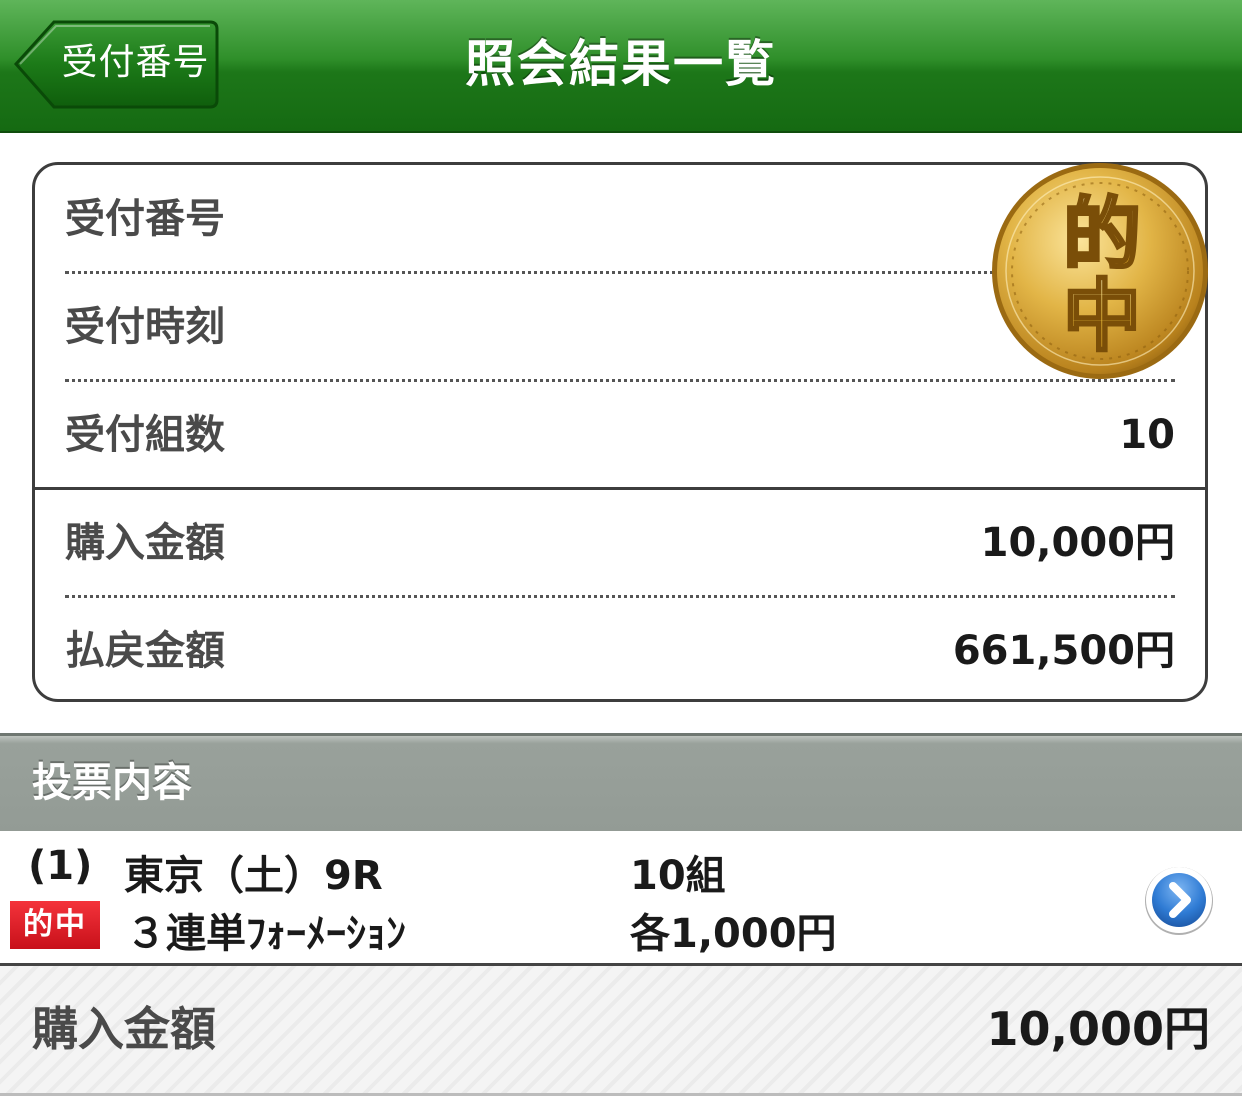 The height and width of the screenshot is (1096, 1242). I want to click on combination-count-label: 受付組数, so click(145, 435).